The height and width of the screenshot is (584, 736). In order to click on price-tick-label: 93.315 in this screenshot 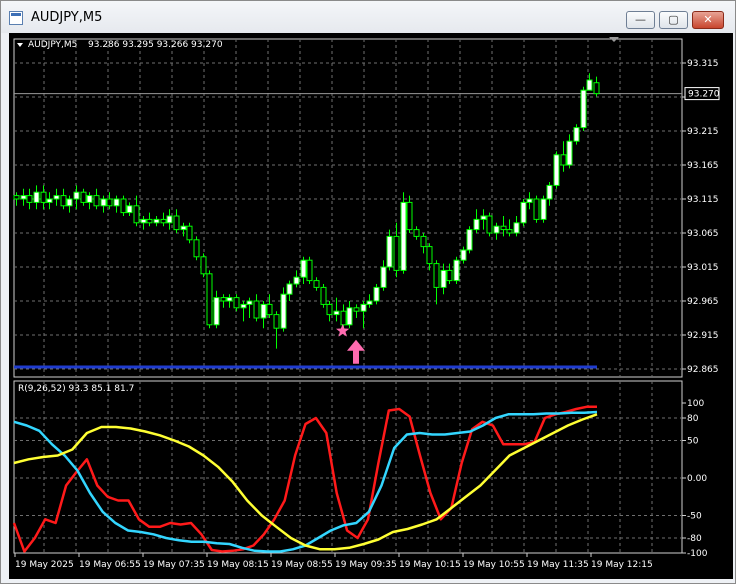, I will do `click(703, 64)`.